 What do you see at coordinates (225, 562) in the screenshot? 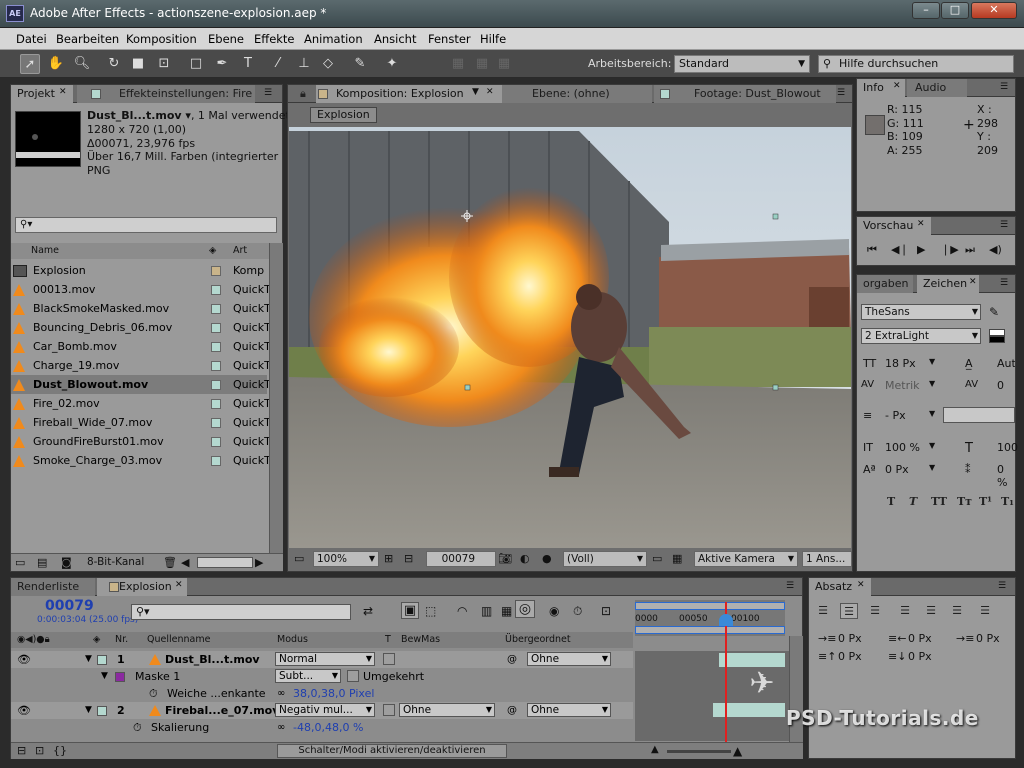
I see `horizontal-scrollbar` at bounding box center [225, 562].